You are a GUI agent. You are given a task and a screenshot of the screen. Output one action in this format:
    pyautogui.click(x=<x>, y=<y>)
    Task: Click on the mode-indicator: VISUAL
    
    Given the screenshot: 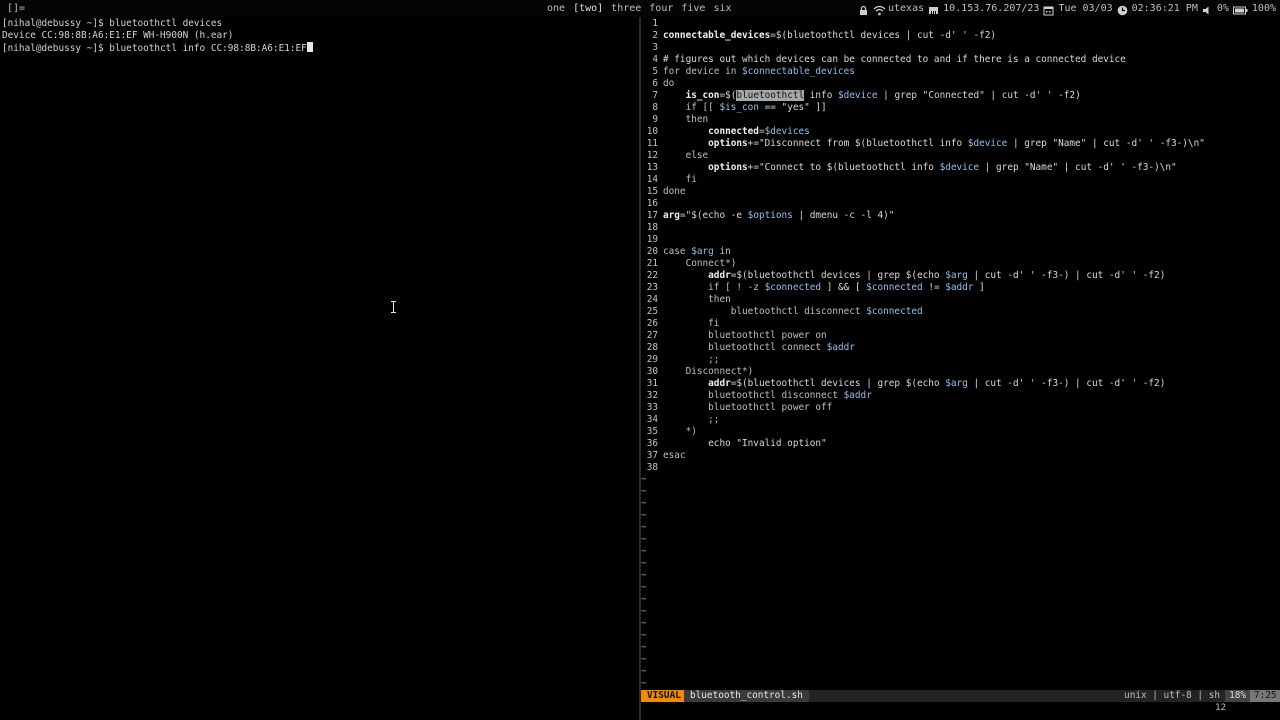 What is the action you would take?
    pyautogui.click(x=664, y=696)
    